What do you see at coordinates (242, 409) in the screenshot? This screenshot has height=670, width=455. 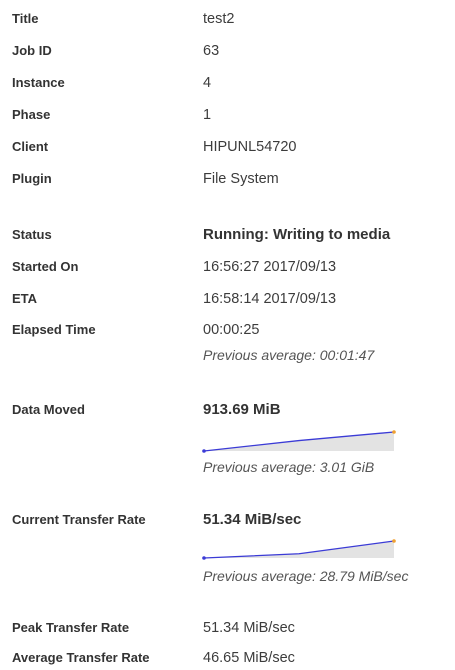 I see `data-moved-value: 913.69 MiB` at bounding box center [242, 409].